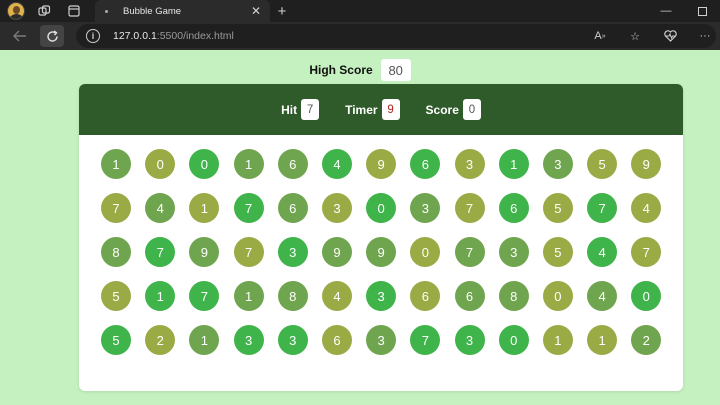 Image resolution: width=720 pixels, height=405 pixels. Describe the element at coordinates (74, 11) in the screenshot. I see `tab-actions-icon` at that location.